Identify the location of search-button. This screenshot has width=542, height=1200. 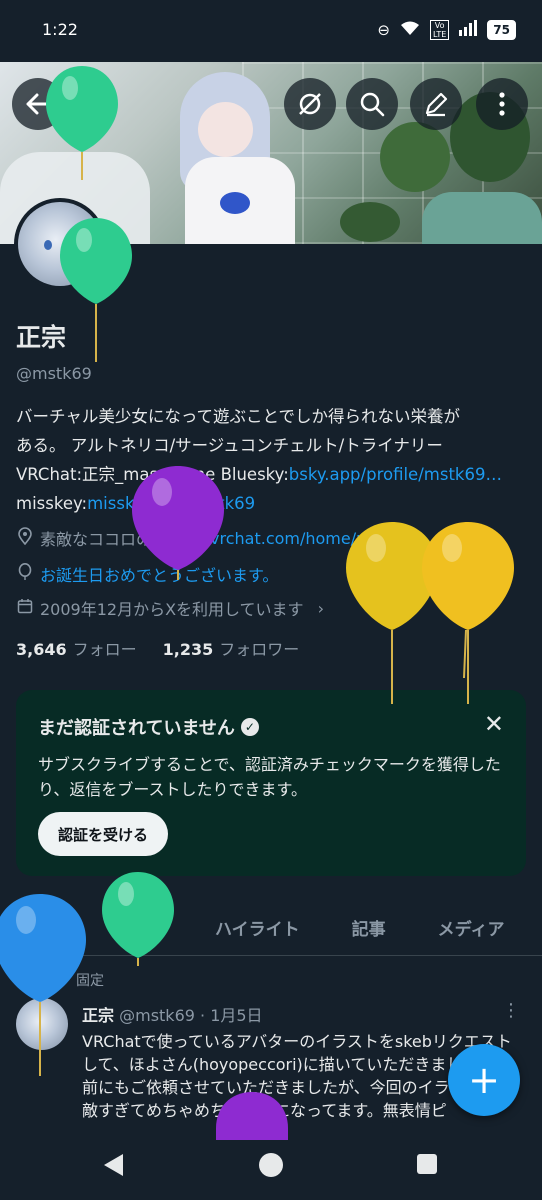
(372, 104).